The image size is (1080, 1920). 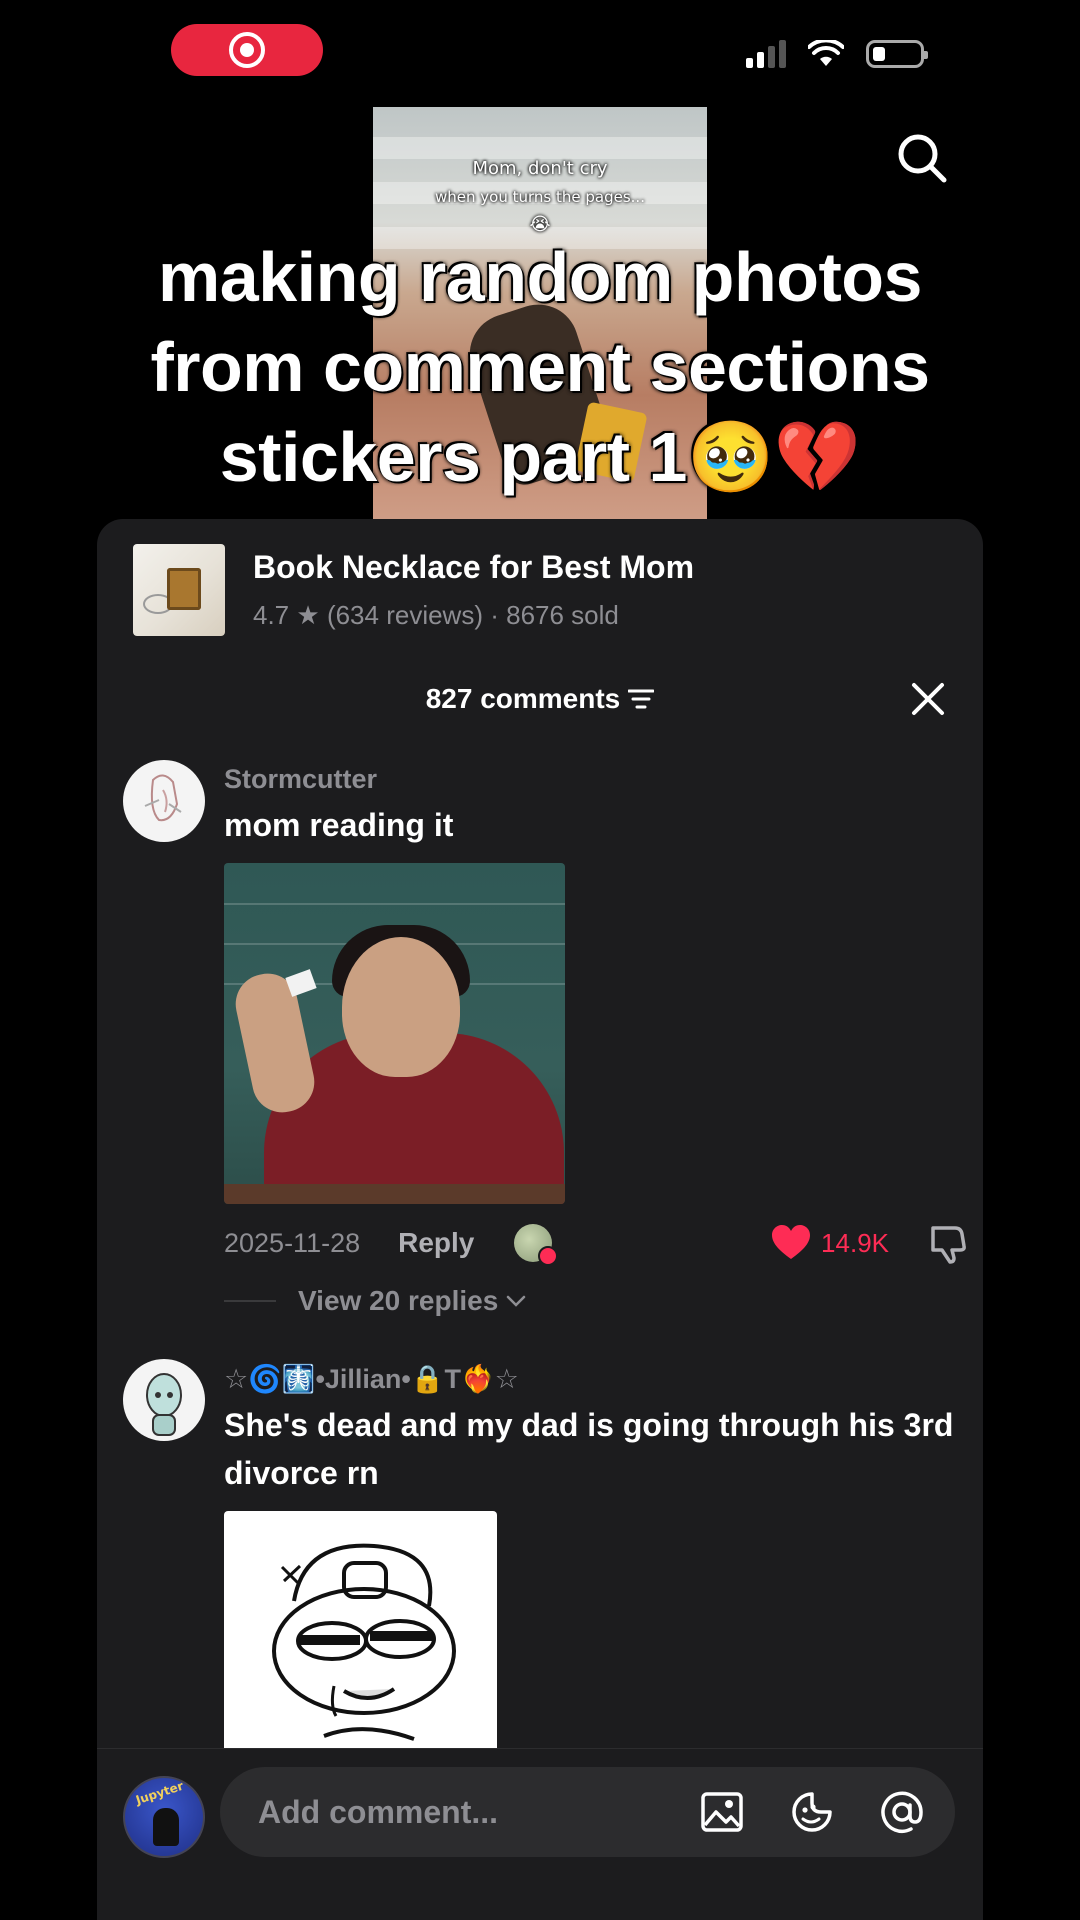 I want to click on star-icon: ★, so click(x=308, y=615).